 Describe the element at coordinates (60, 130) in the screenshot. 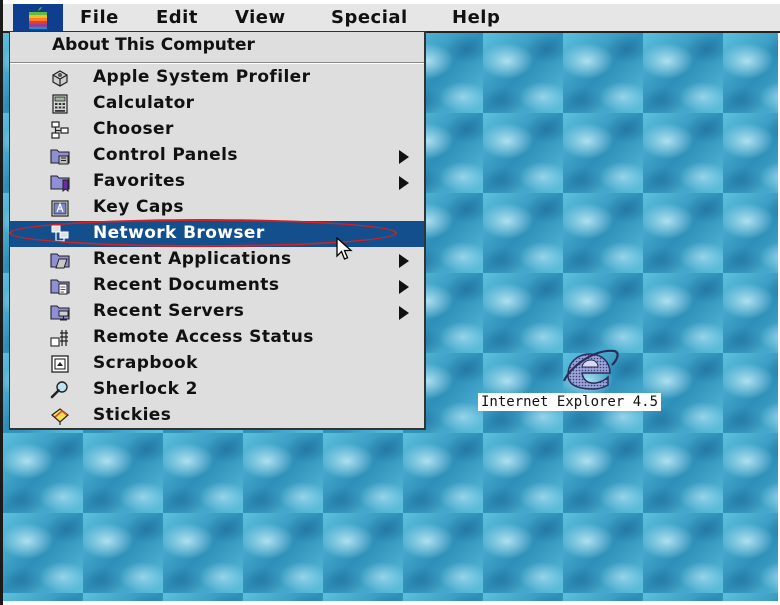

I see `chooser-icon` at that location.